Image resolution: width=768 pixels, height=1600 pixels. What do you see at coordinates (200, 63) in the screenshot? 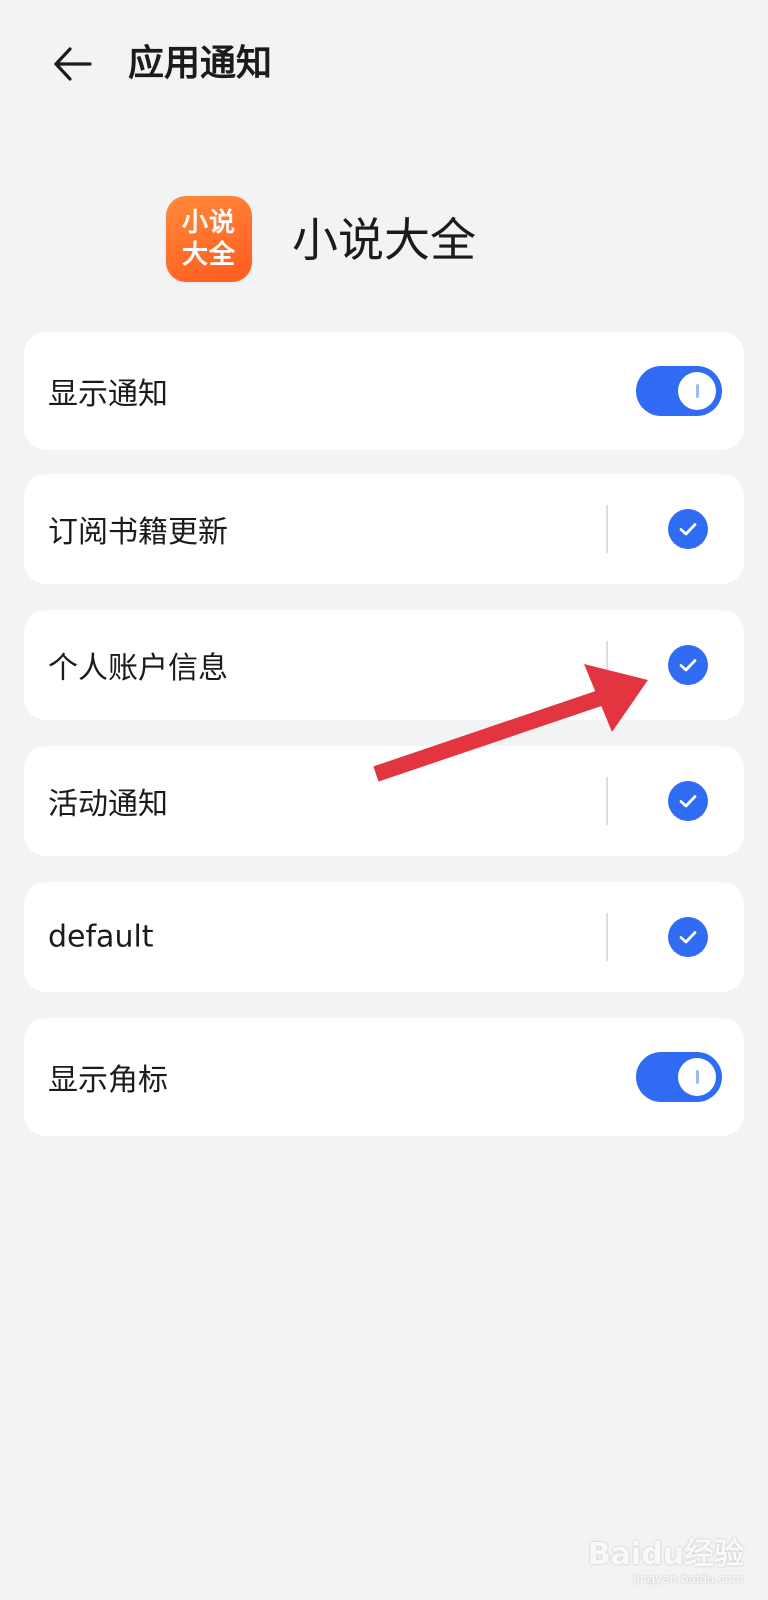
I see `page-title: 应用通知` at bounding box center [200, 63].